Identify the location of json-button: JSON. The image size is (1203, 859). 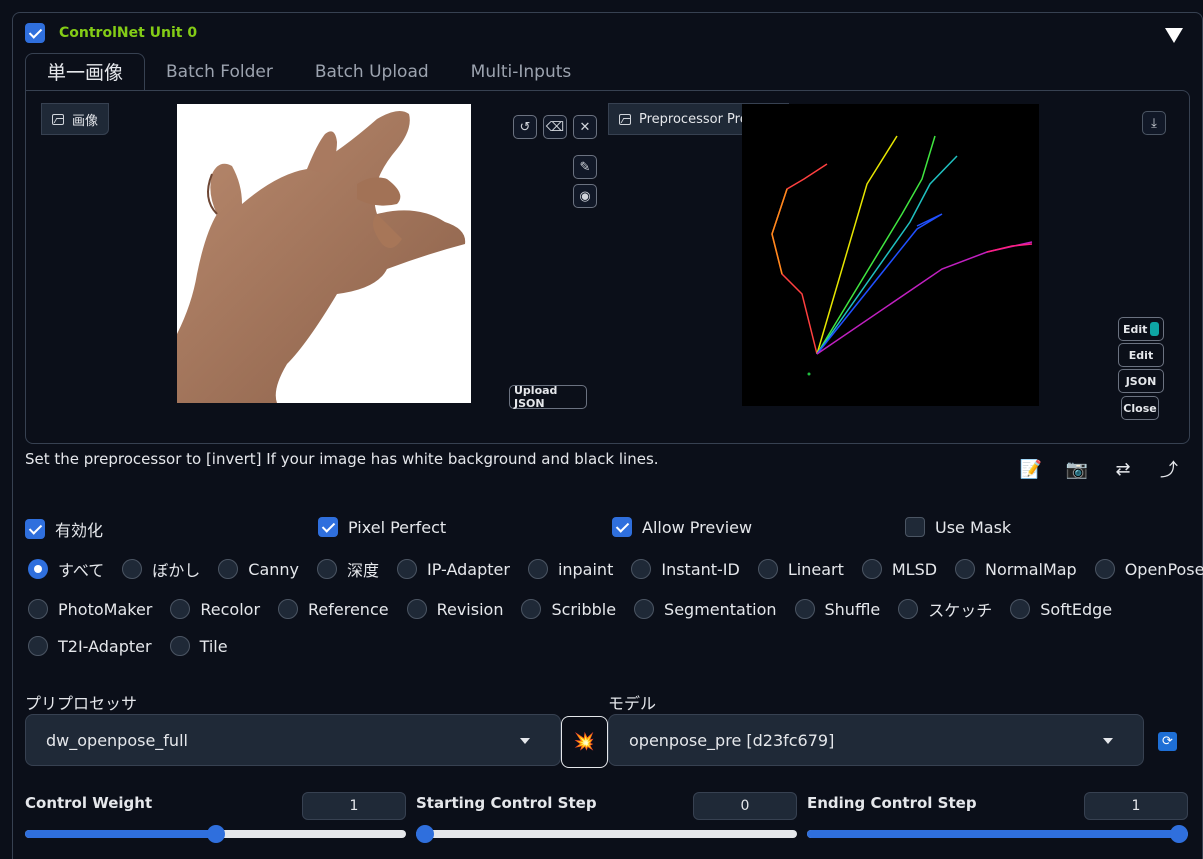
(1141, 381).